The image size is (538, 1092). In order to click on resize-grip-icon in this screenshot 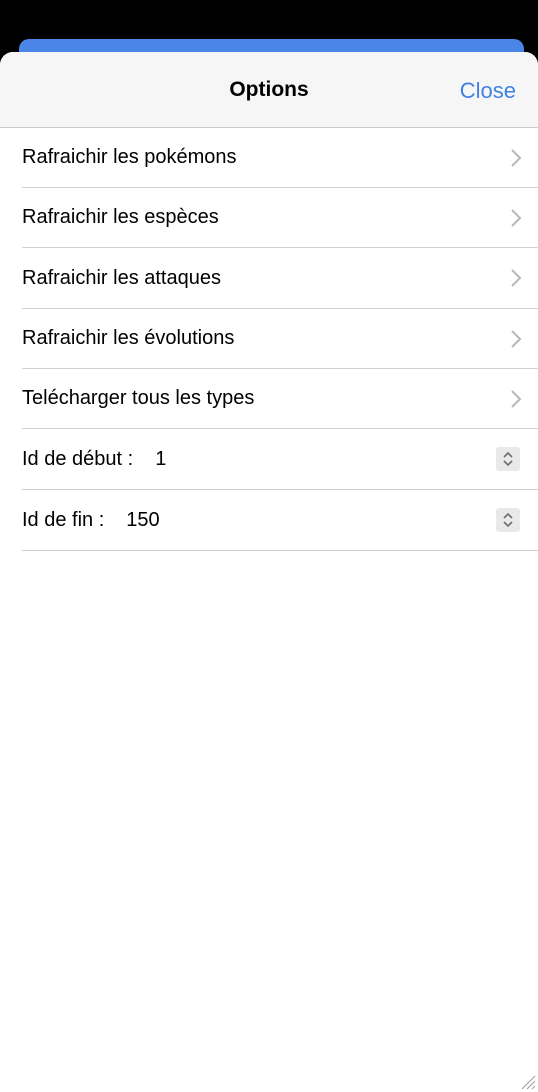, I will do `click(528, 1082)`.